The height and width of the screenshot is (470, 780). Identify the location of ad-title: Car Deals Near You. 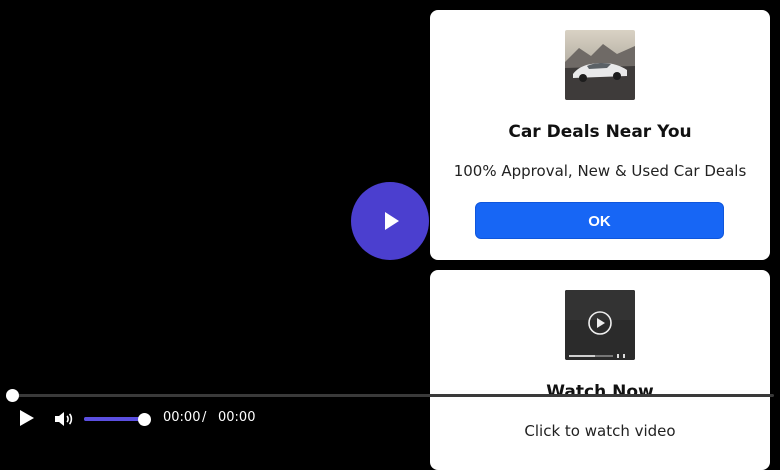
(600, 132).